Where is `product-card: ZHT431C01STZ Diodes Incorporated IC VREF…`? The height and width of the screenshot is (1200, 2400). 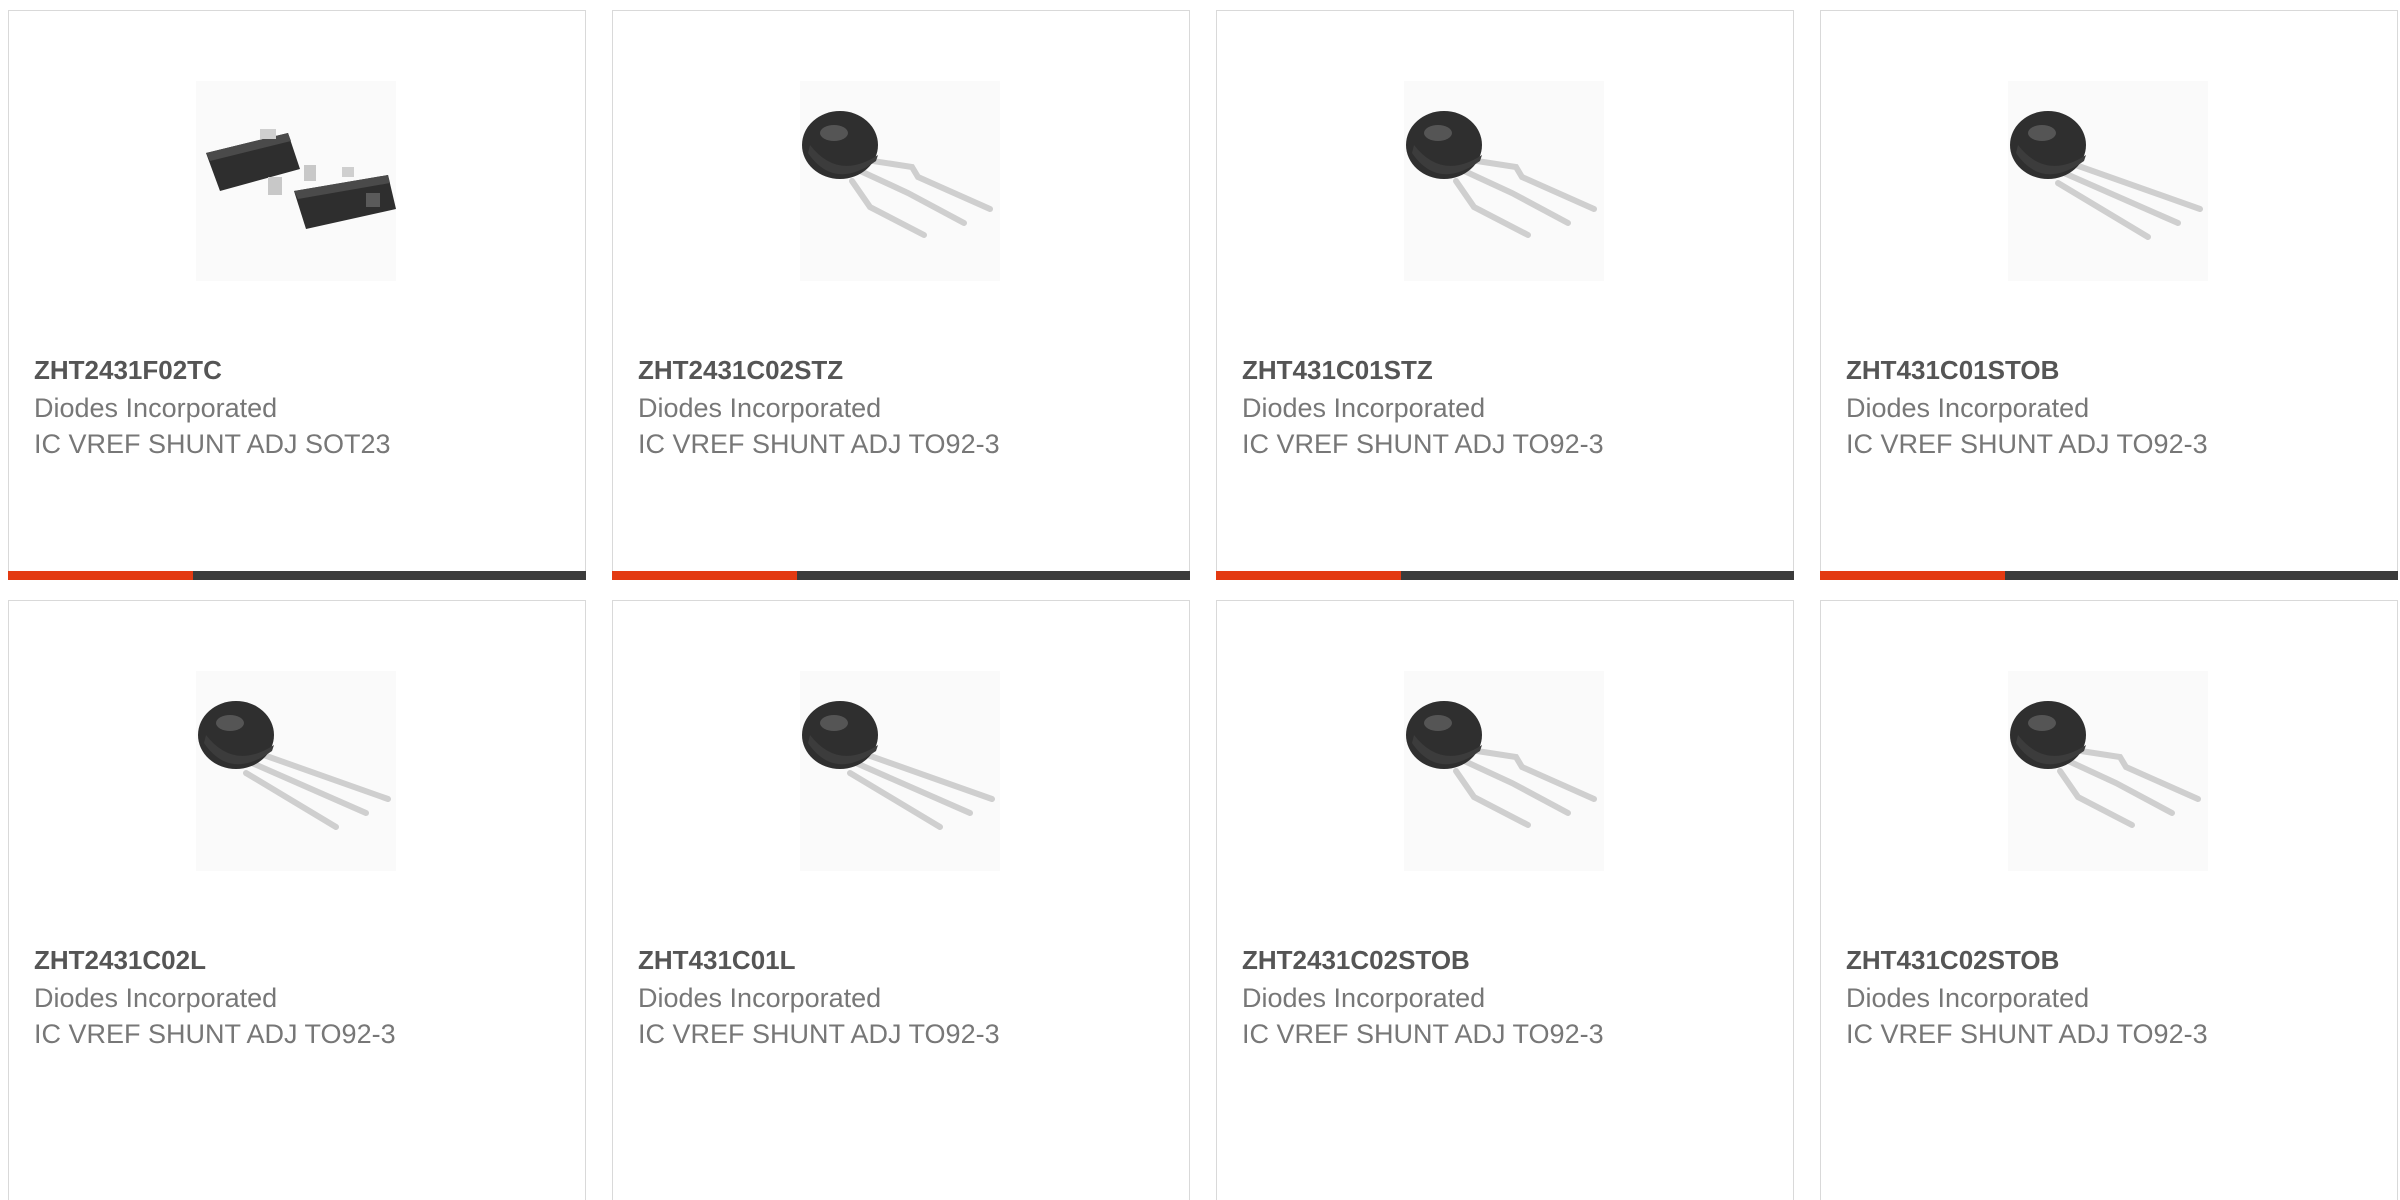 product-card: ZHT431C01STZ Diodes Incorporated IC VREF… is located at coordinates (1505, 295).